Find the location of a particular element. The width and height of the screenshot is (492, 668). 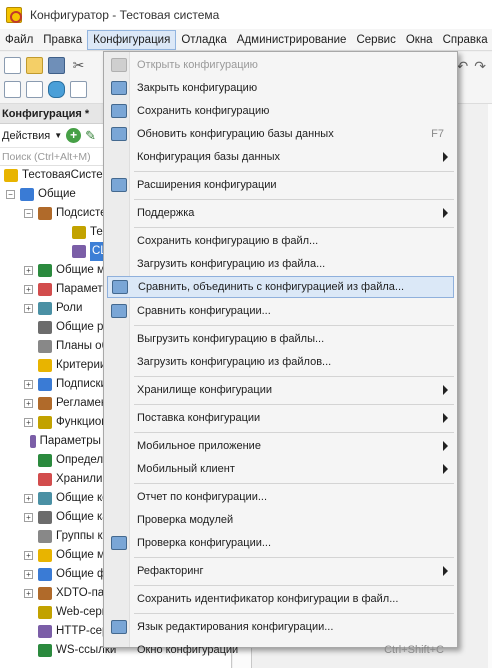

menu-item: Поставка конфигурации is located at coordinates (280, 418).